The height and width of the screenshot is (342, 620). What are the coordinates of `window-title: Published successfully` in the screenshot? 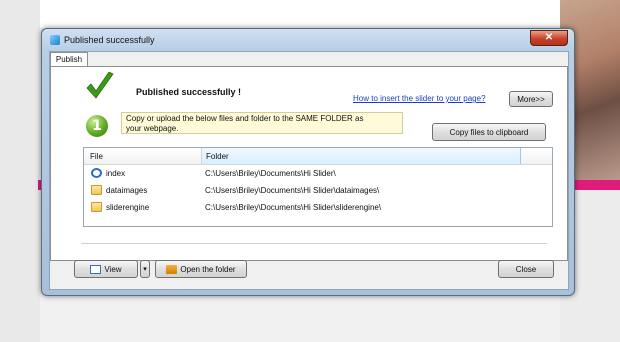 It's located at (109, 40).